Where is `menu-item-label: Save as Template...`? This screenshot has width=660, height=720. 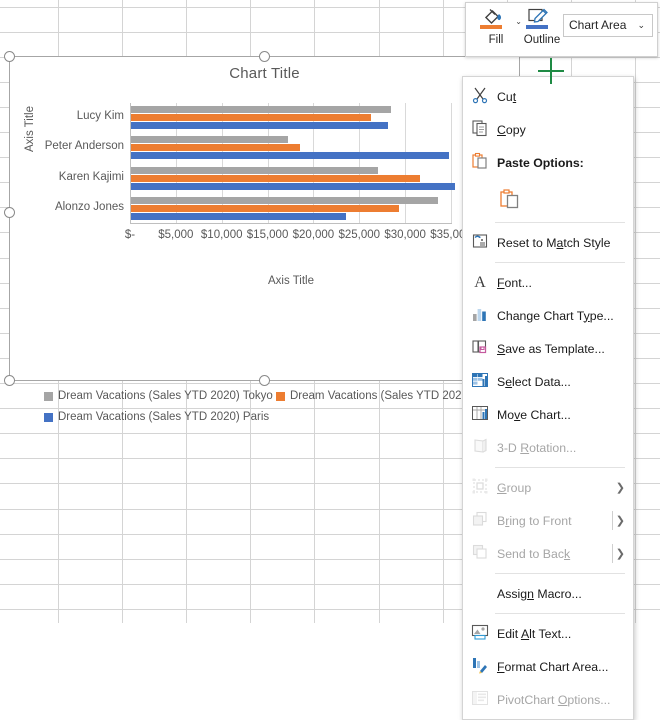
menu-item-label: Save as Template... is located at coordinates (551, 348).